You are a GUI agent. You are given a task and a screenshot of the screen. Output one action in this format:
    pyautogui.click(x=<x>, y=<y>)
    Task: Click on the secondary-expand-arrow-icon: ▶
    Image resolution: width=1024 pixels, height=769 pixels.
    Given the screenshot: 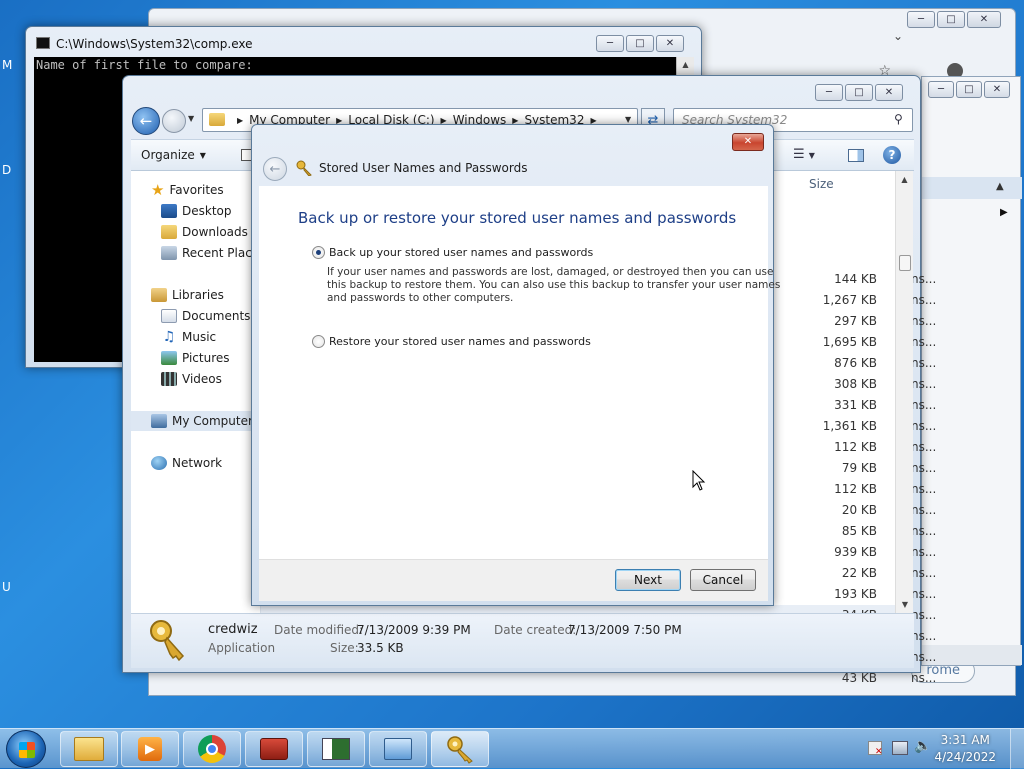 What is the action you would take?
    pyautogui.click(x=1004, y=212)
    